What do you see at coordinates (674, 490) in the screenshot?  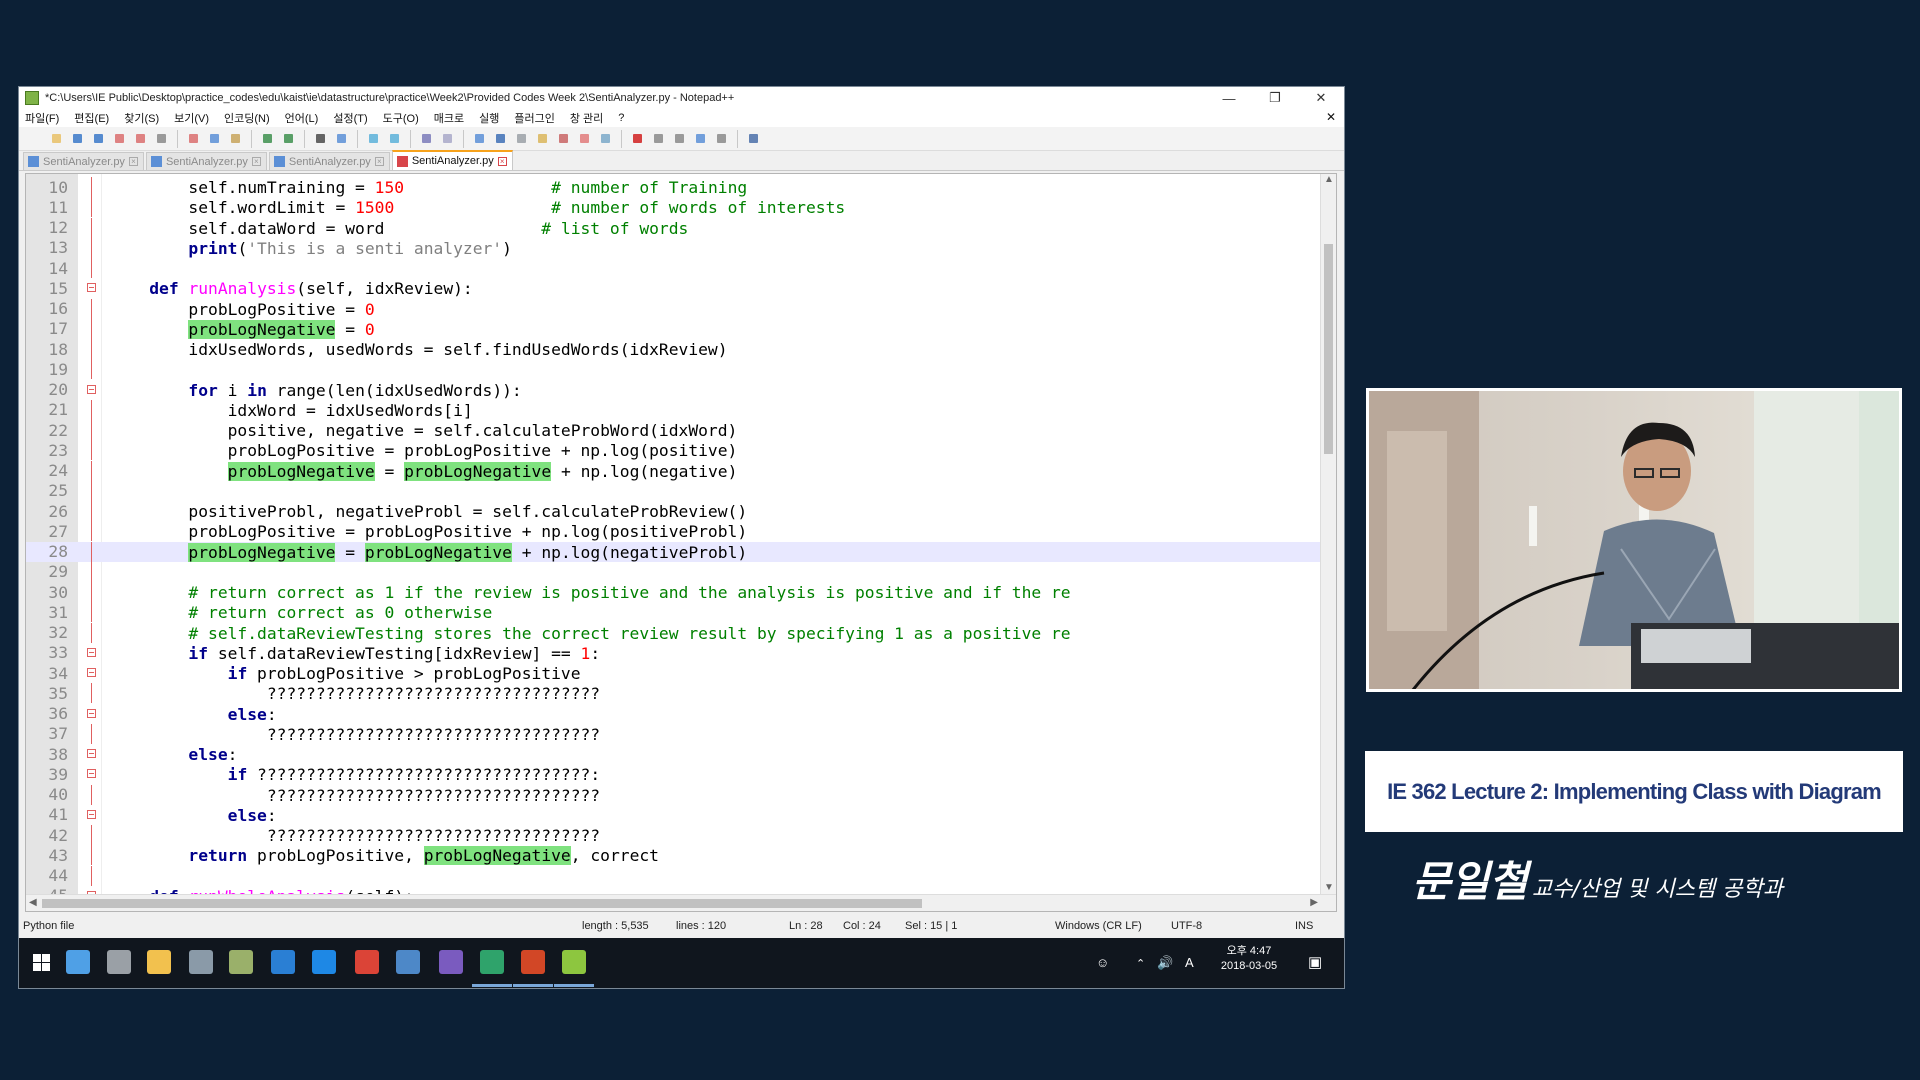 I see `code-line: 25` at bounding box center [674, 490].